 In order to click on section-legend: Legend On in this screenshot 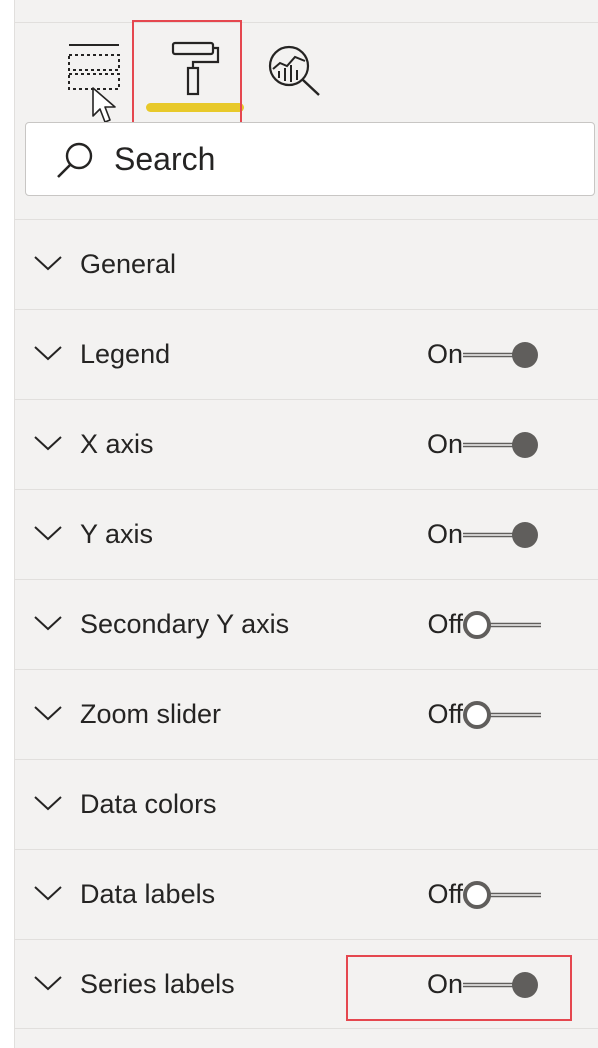, I will do `click(306, 354)`.